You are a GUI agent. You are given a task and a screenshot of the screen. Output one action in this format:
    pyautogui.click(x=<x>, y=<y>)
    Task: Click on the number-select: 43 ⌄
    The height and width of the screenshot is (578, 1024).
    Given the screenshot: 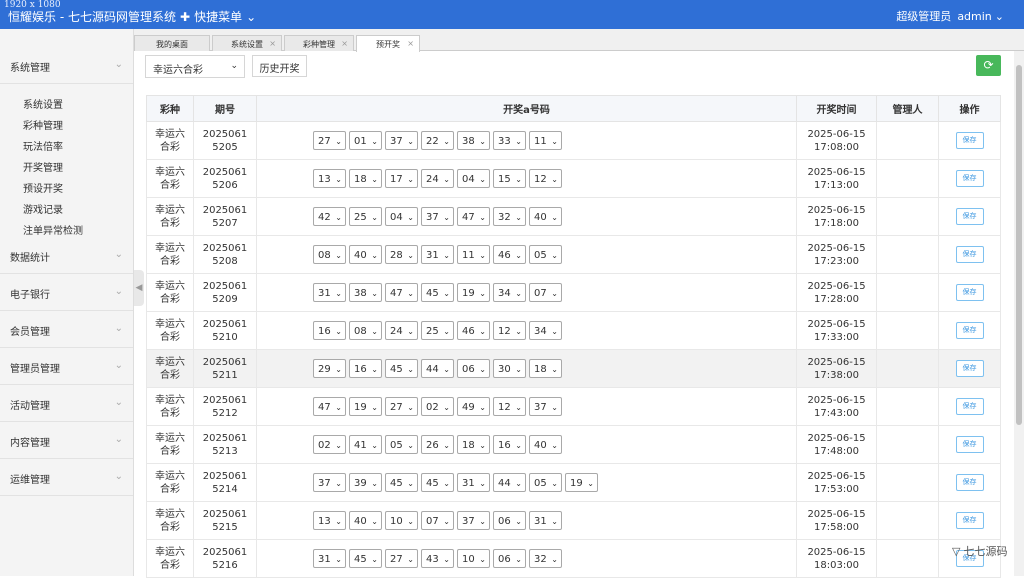 What is the action you would take?
    pyautogui.click(x=437, y=558)
    